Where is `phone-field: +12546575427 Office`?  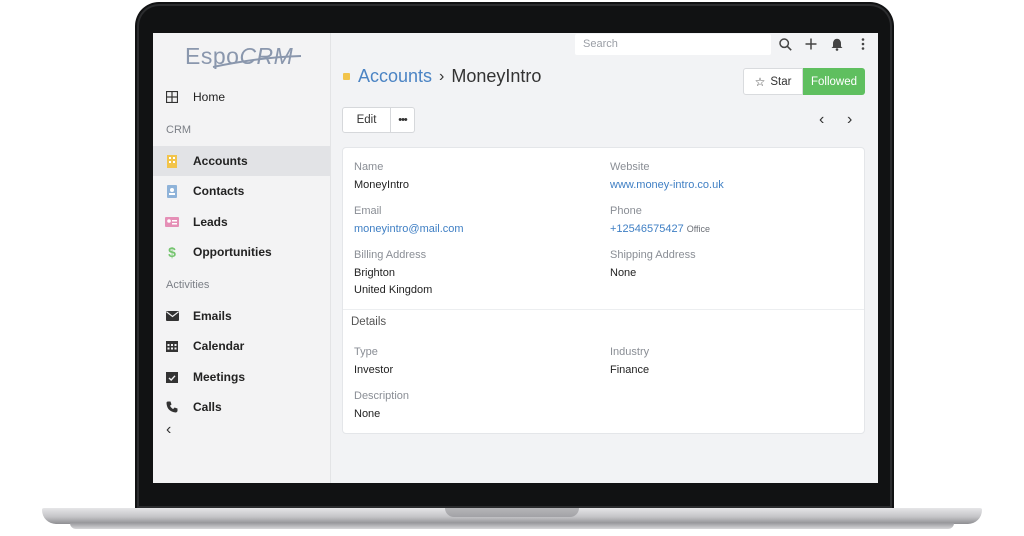 phone-field: +12546575427 Office is located at coordinates (660, 229).